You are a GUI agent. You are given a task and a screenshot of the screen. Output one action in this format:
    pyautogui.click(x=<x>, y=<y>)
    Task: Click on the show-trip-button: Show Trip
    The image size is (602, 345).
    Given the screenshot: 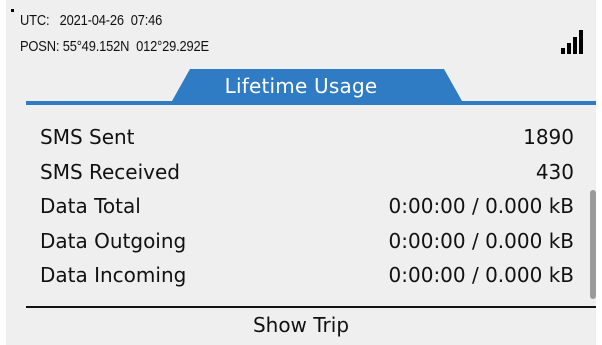 What is the action you would take?
    pyautogui.click(x=301, y=325)
    